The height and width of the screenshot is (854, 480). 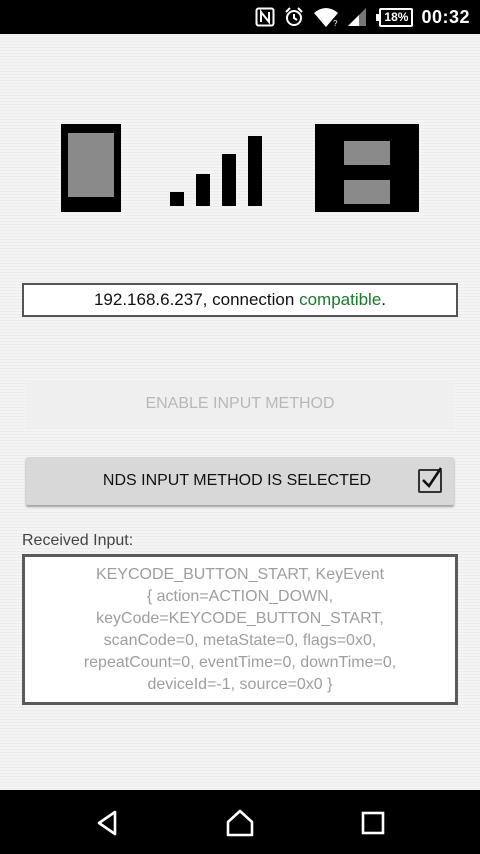 I want to click on input-method-selected-button: NDS INPUT METHOD IS SELECTED, so click(x=240, y=481).